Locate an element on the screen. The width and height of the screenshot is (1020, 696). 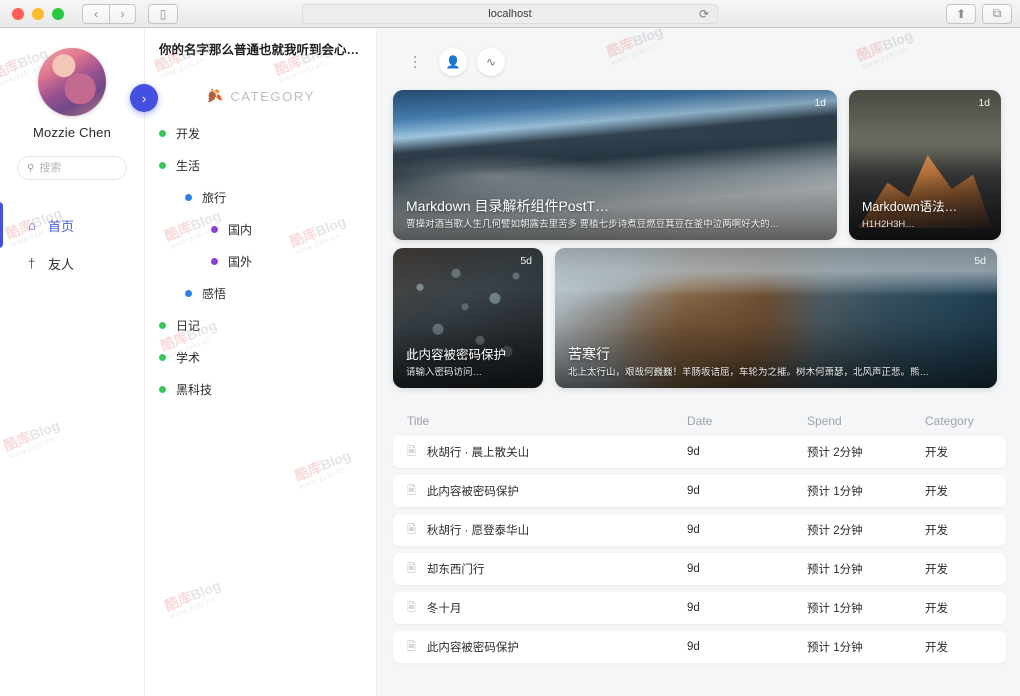
table-row: 🗎 秋胡行 · 晨上散关山 9d 预计 2分钟 开发 is located at coordinates (699, 452).